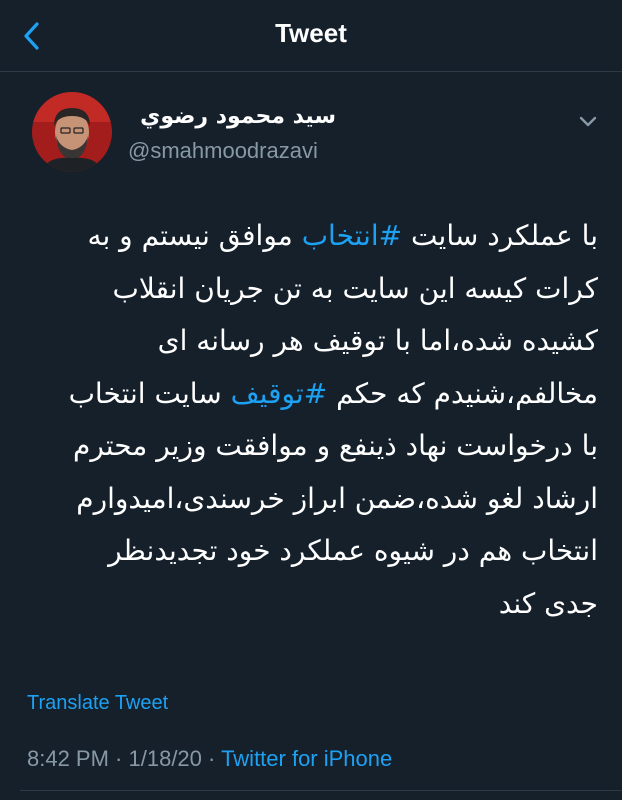  What do you see at coordinates (223, 151) in the screenshot?
I see `author-handle: @smahmoodrazavi` at bounding box center [223, 151].